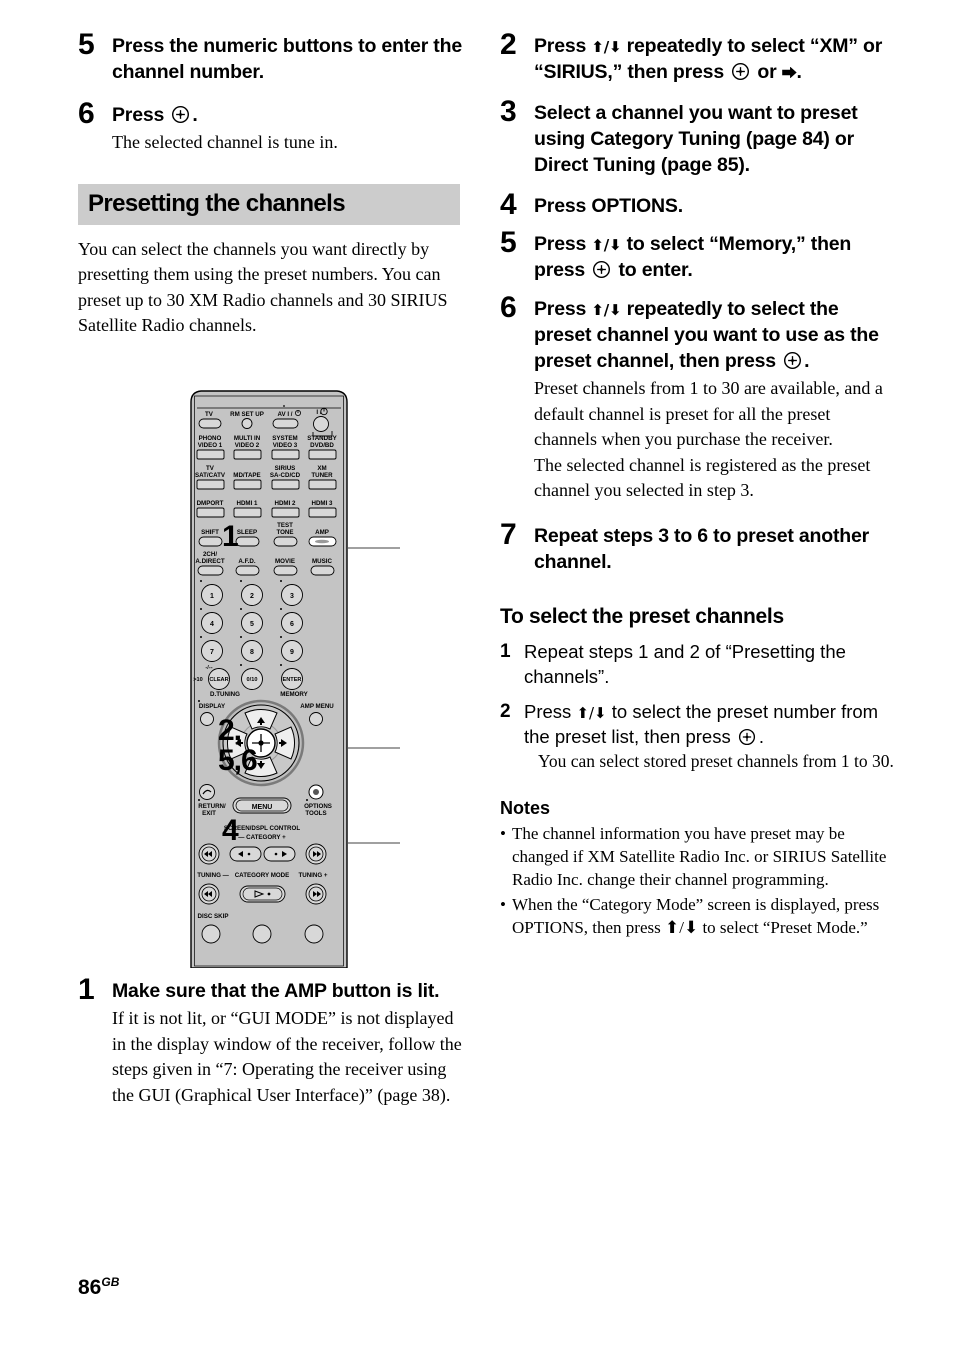  Describe the element at coordinates (230, 536) in the screenshot. I see `callout-label-1: 1` at that location.